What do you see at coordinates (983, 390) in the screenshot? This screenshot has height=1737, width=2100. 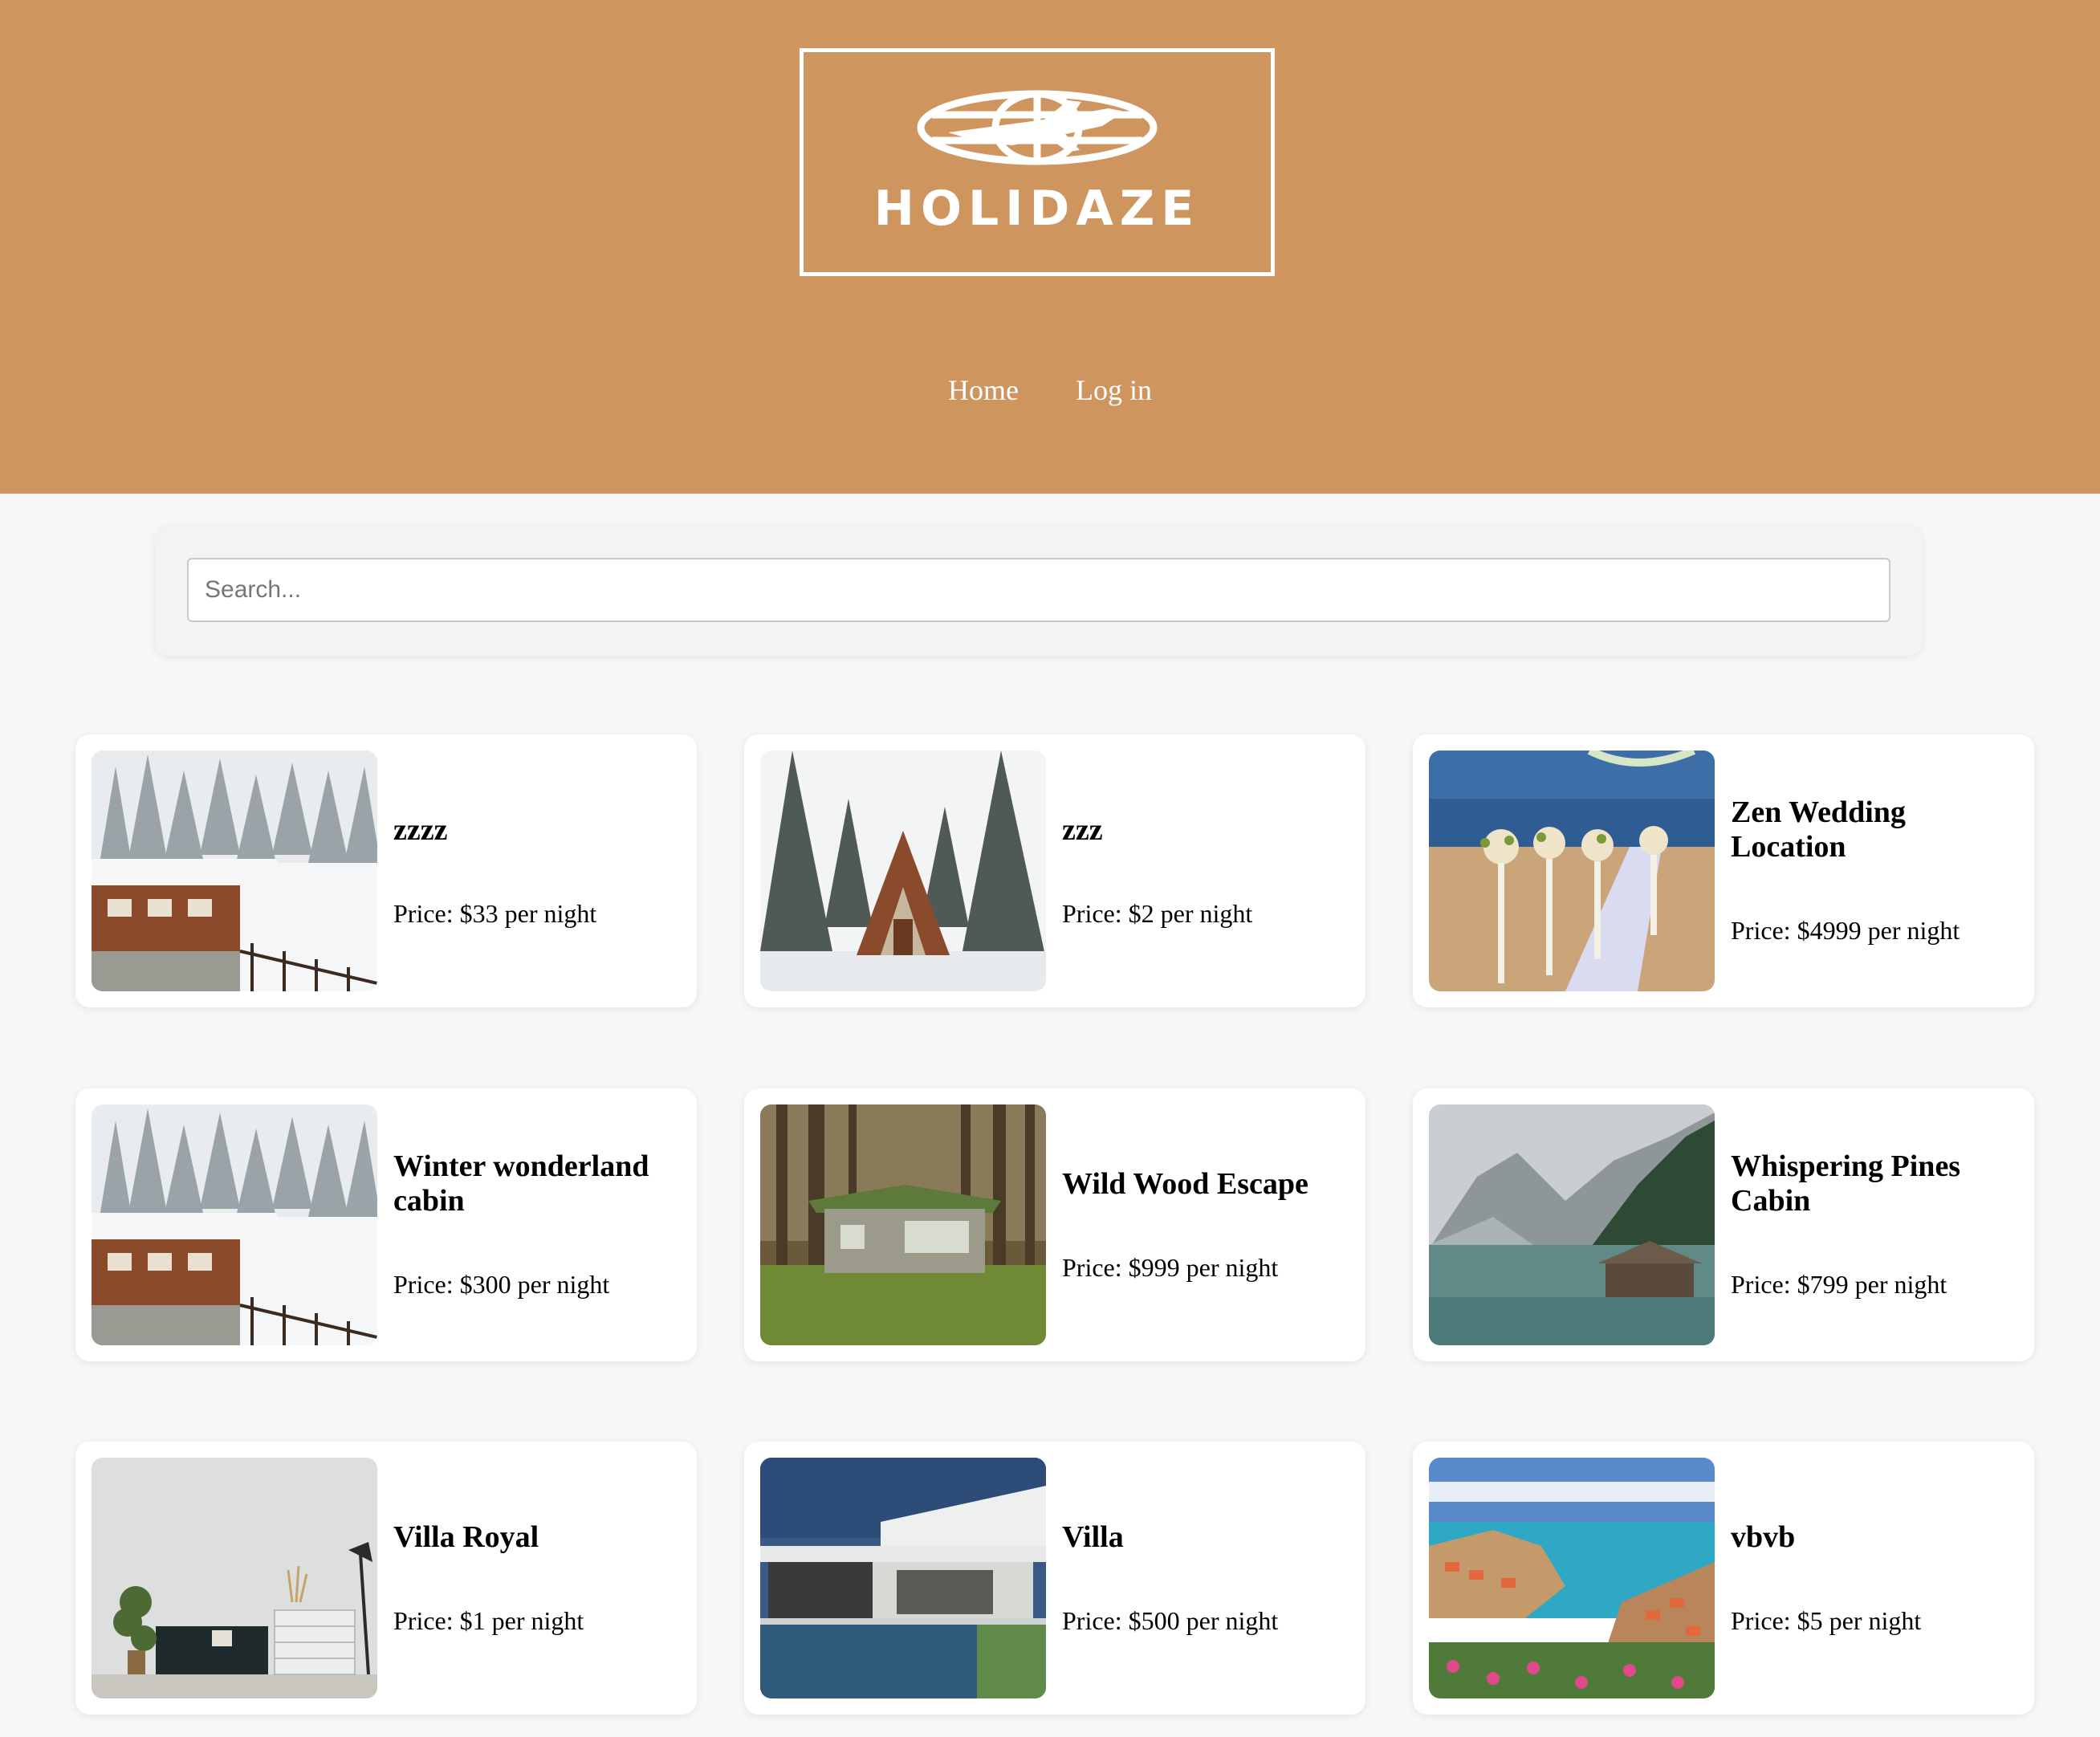 I see `nav-home-link: Home` at bounding box center [983, 390].